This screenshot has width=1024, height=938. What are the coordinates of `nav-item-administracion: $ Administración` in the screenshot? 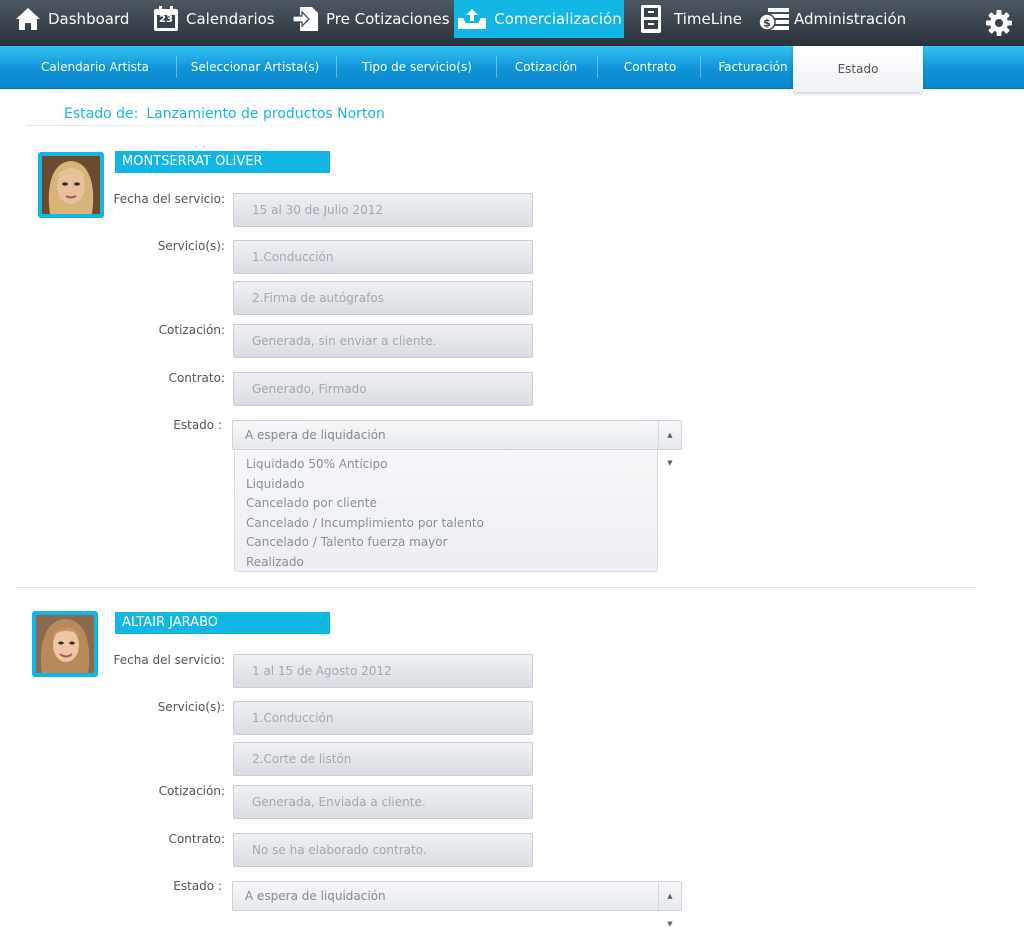 It's located at (832, 19).